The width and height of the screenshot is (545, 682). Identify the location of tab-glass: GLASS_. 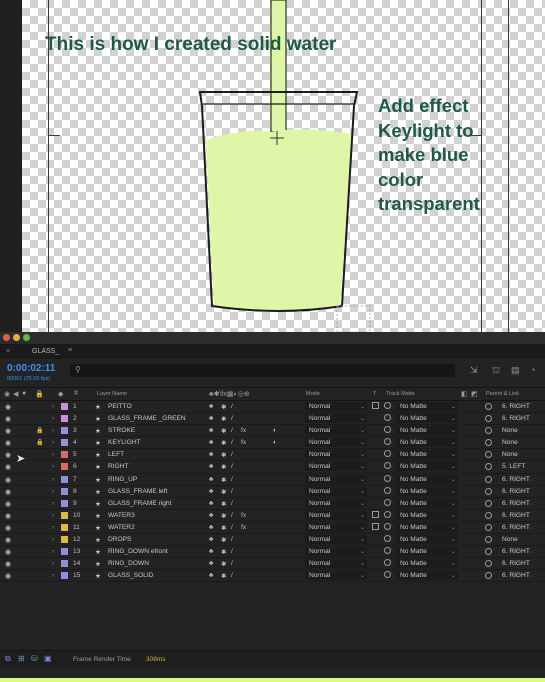
(45, 351).